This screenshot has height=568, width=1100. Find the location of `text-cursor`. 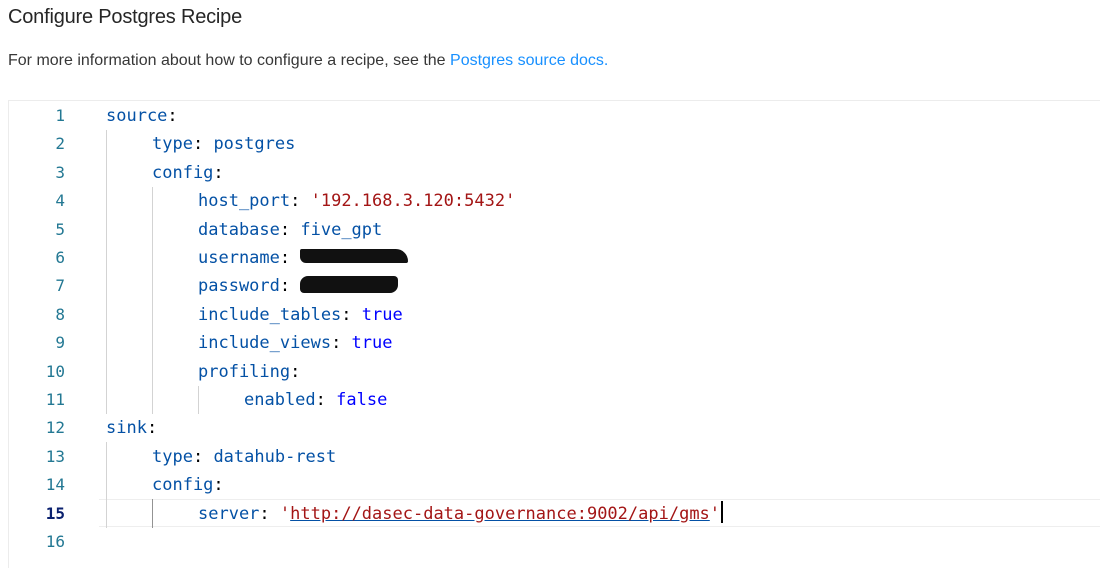

text-cursor is located at coordinates (722, 511).